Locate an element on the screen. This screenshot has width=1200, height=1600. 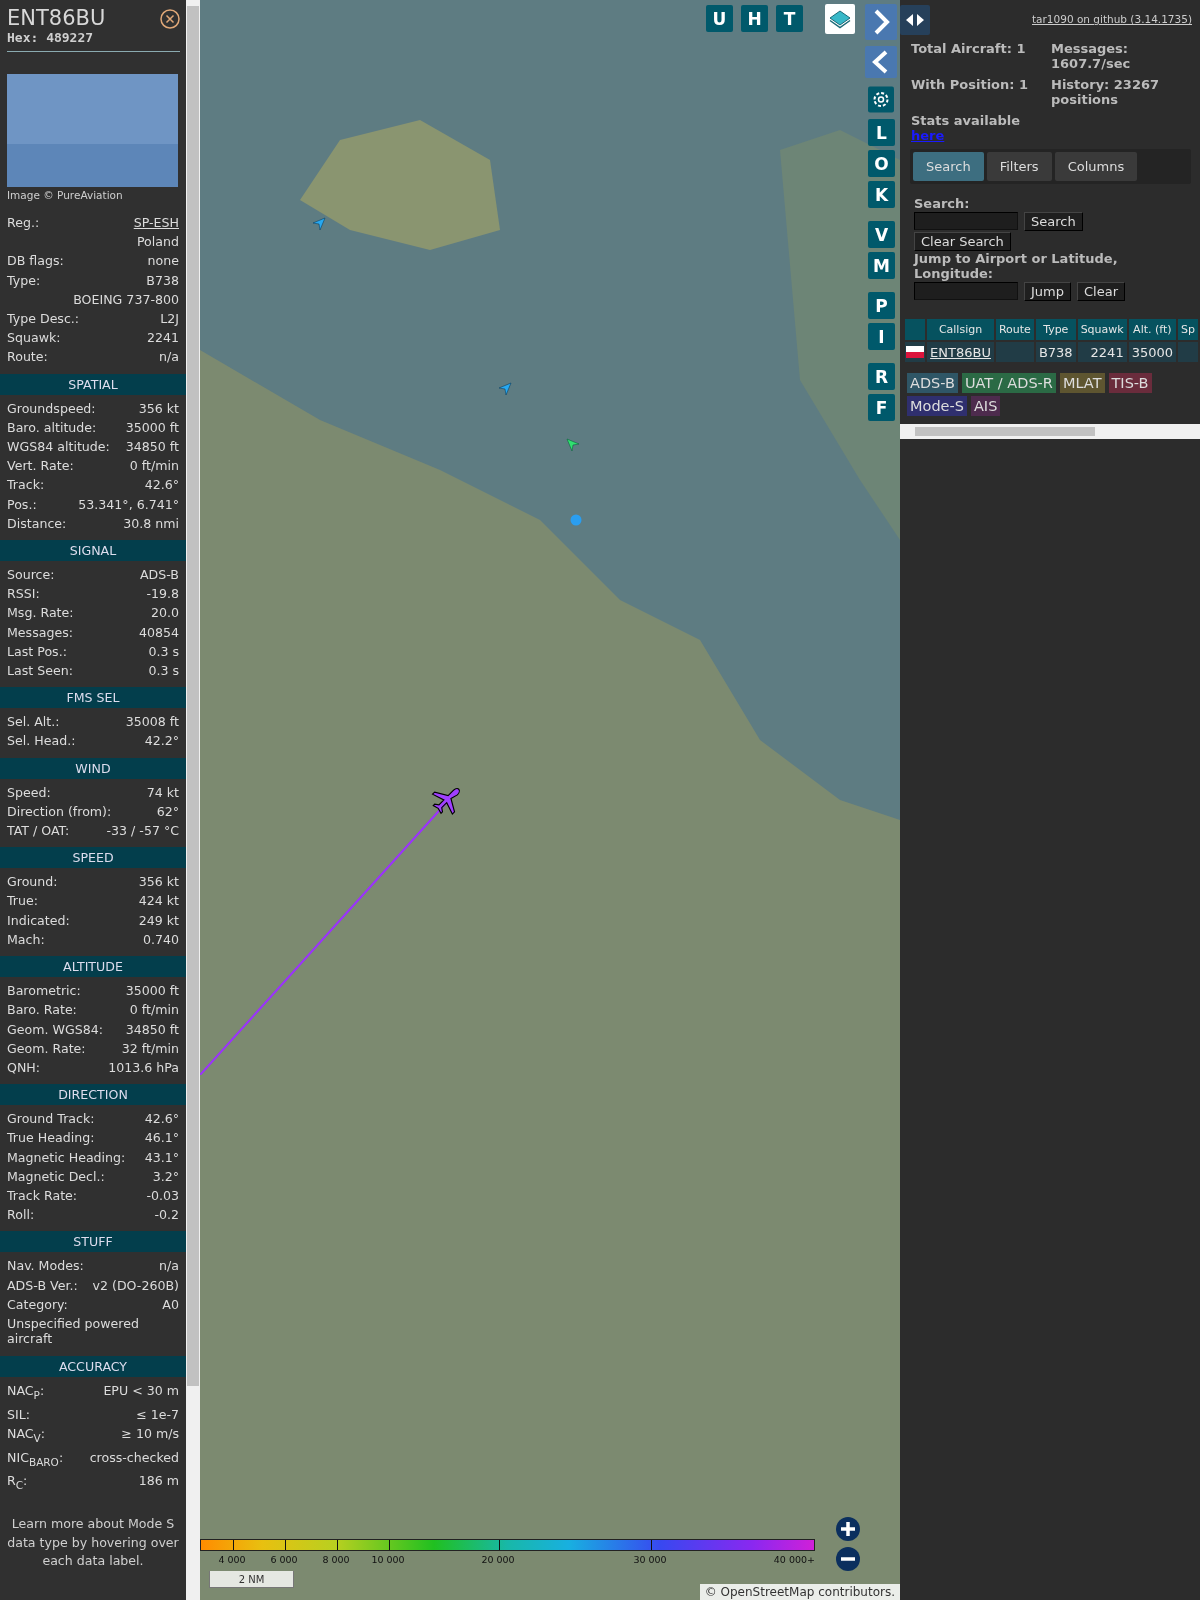
map-toggle-button: P is located at coordinates (881, 305).